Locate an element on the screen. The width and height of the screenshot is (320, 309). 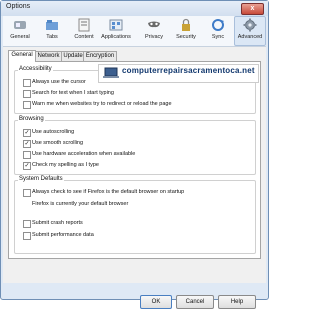
performance-data-checkbox is located at coordinates (27, 236).